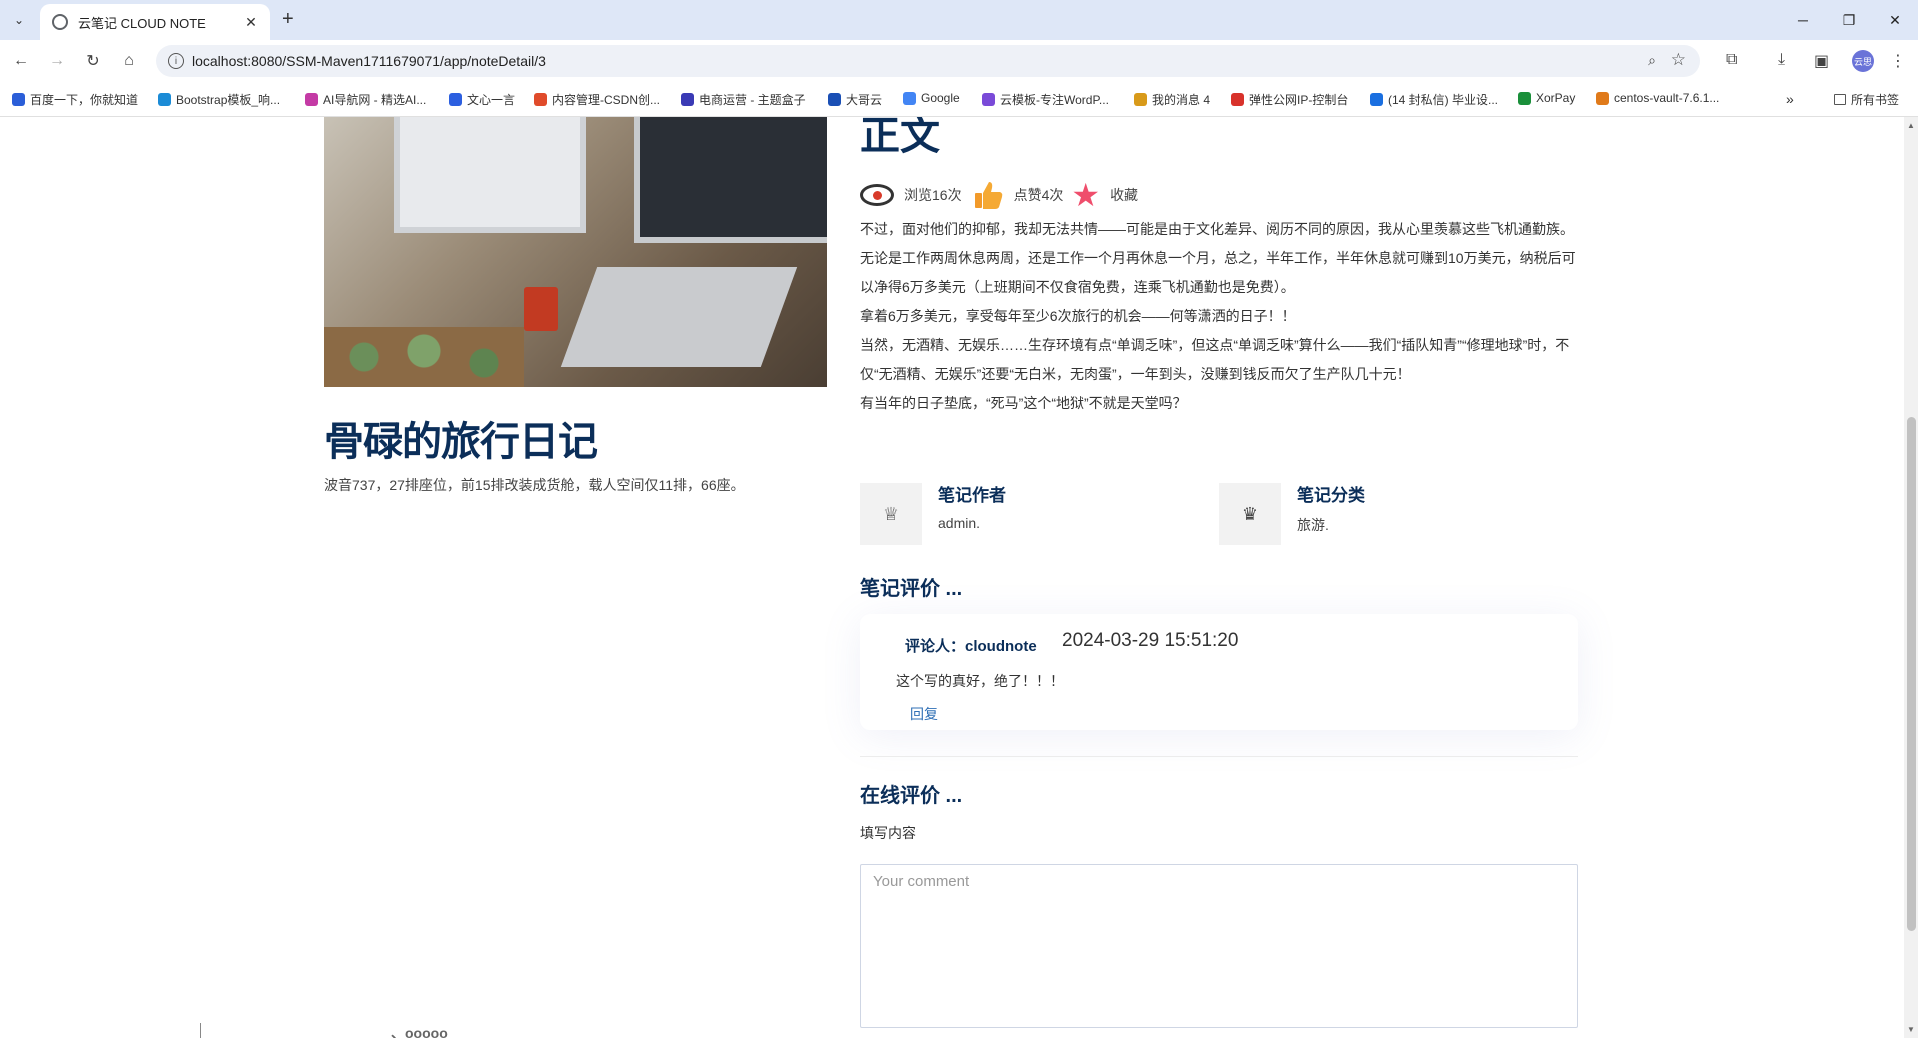  Describe the element at coordinates (931, 98) in the screenshot. I see `bookmark-item: Google` at that location.